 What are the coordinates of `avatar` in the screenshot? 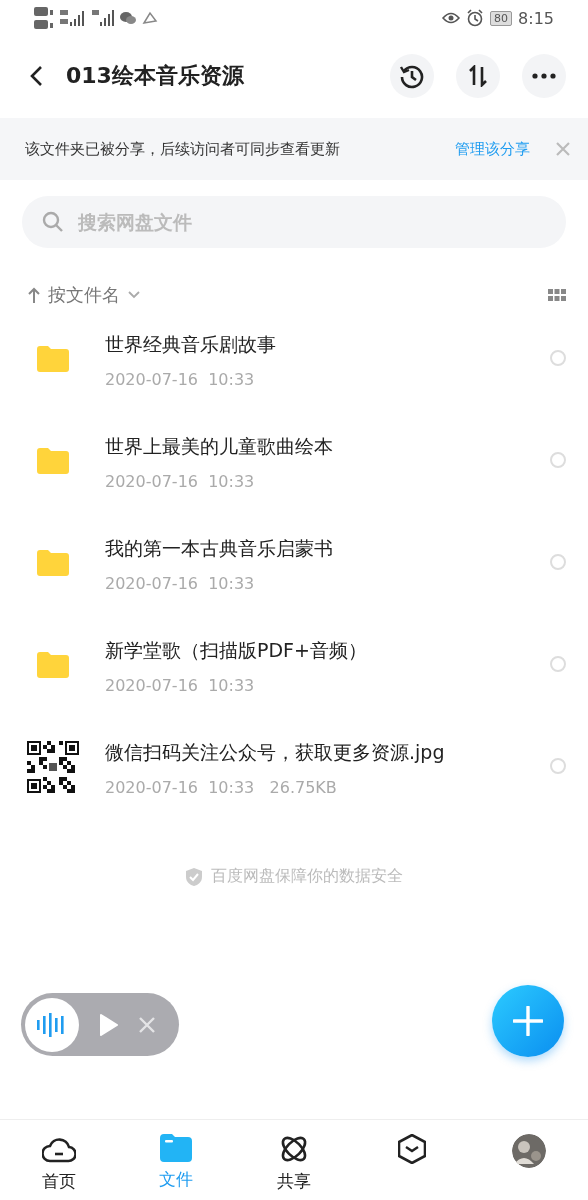 It's located at (529, 1151).